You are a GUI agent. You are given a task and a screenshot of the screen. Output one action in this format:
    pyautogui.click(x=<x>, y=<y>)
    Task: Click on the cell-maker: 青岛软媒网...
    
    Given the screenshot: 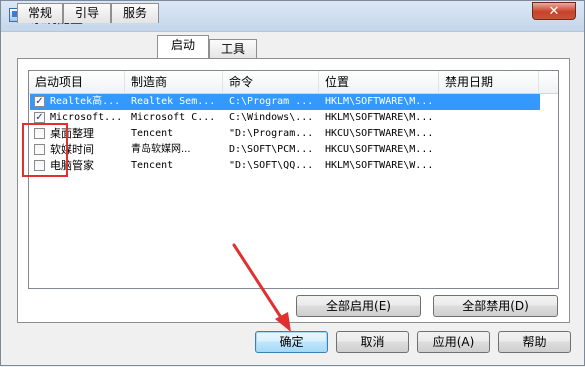 What is the action you would take?
    pyautogui.click(x=161, y=149)
    